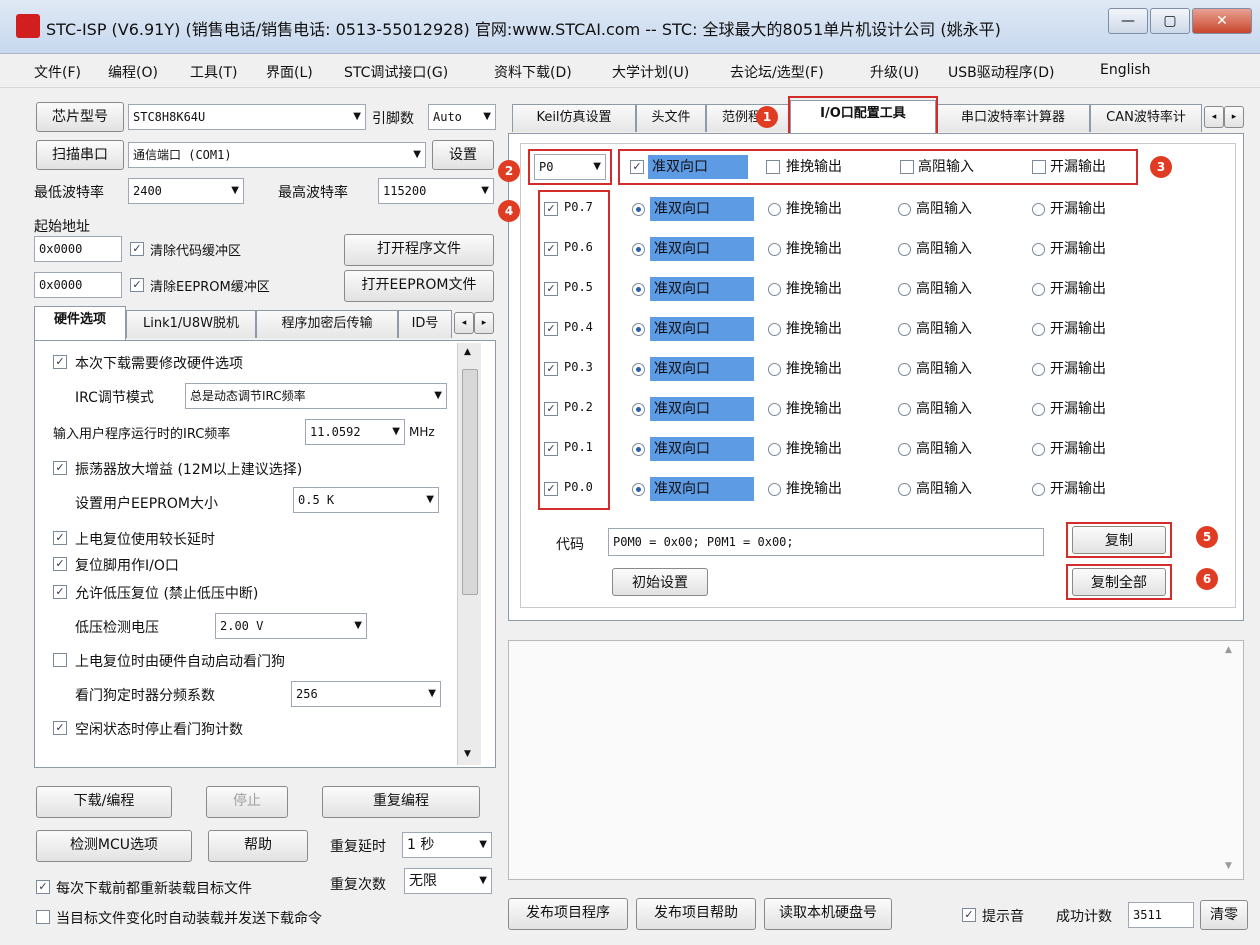 This screenshot has width=1260, height=945. What do you see at coordinates (60, 728) in the screenshot?
I see `idle-stop-wdt-checkbox: ✓` at bounding box center [60, 728].